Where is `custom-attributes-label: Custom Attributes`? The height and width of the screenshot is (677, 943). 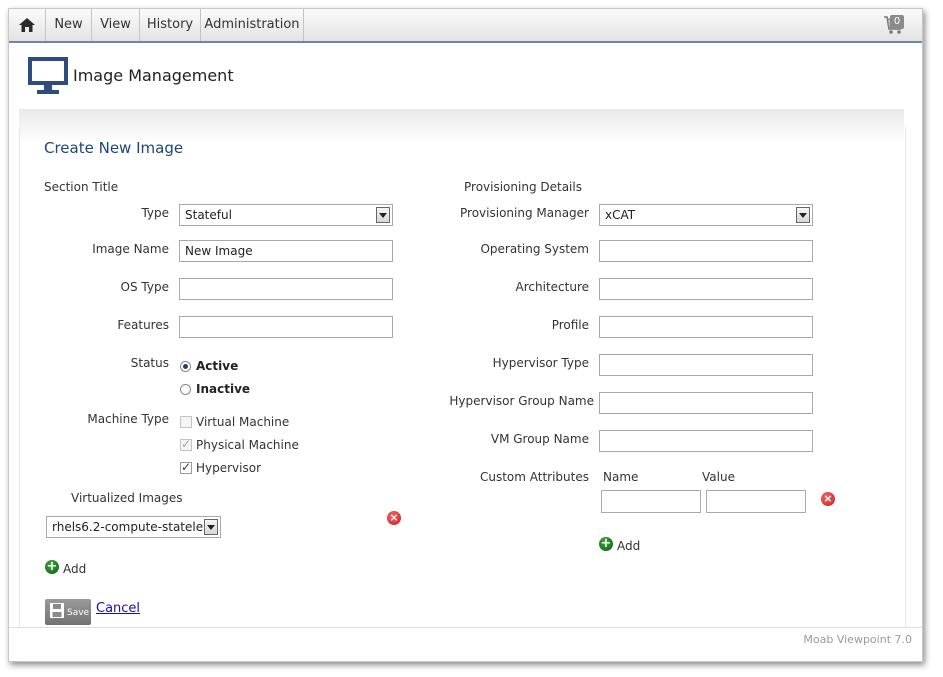
custom-attributes-label: Custom Attributes is located at coordinates (534, 477).